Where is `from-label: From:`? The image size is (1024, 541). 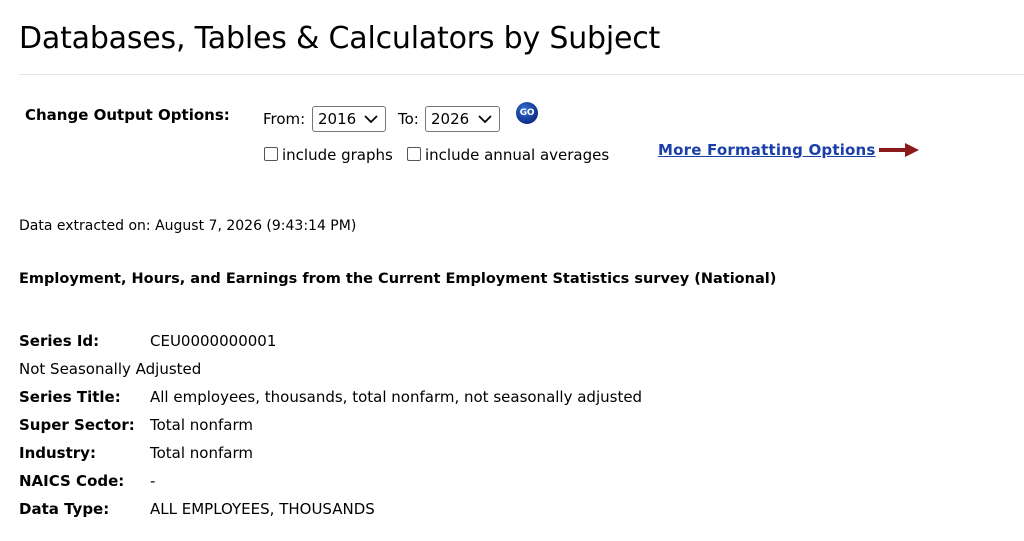 from-label: From: is located at coordinates (284, 119).